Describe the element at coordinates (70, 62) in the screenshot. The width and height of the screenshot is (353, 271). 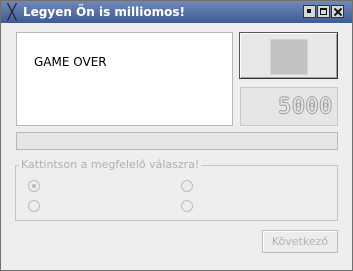
I see `question-text: GAME OVER` at that location.